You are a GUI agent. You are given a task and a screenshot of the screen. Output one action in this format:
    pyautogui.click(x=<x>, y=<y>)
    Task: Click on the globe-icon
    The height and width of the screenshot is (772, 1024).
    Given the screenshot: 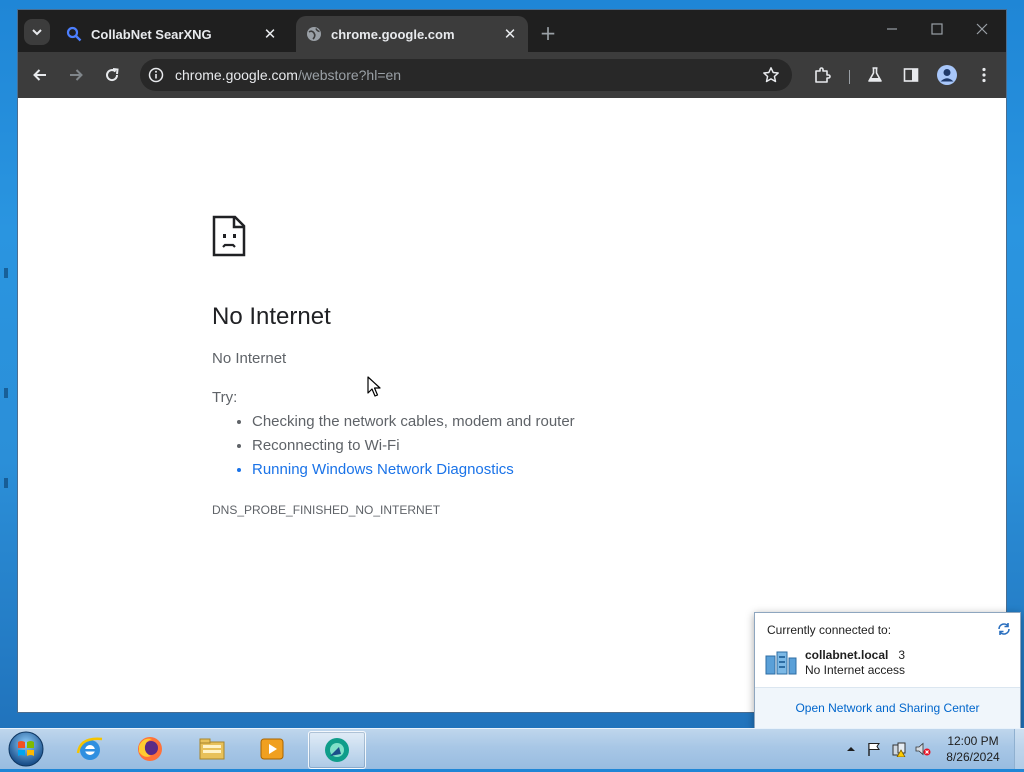 What is the action you would take?
    pyautogui.click(x=314, y=34)
    